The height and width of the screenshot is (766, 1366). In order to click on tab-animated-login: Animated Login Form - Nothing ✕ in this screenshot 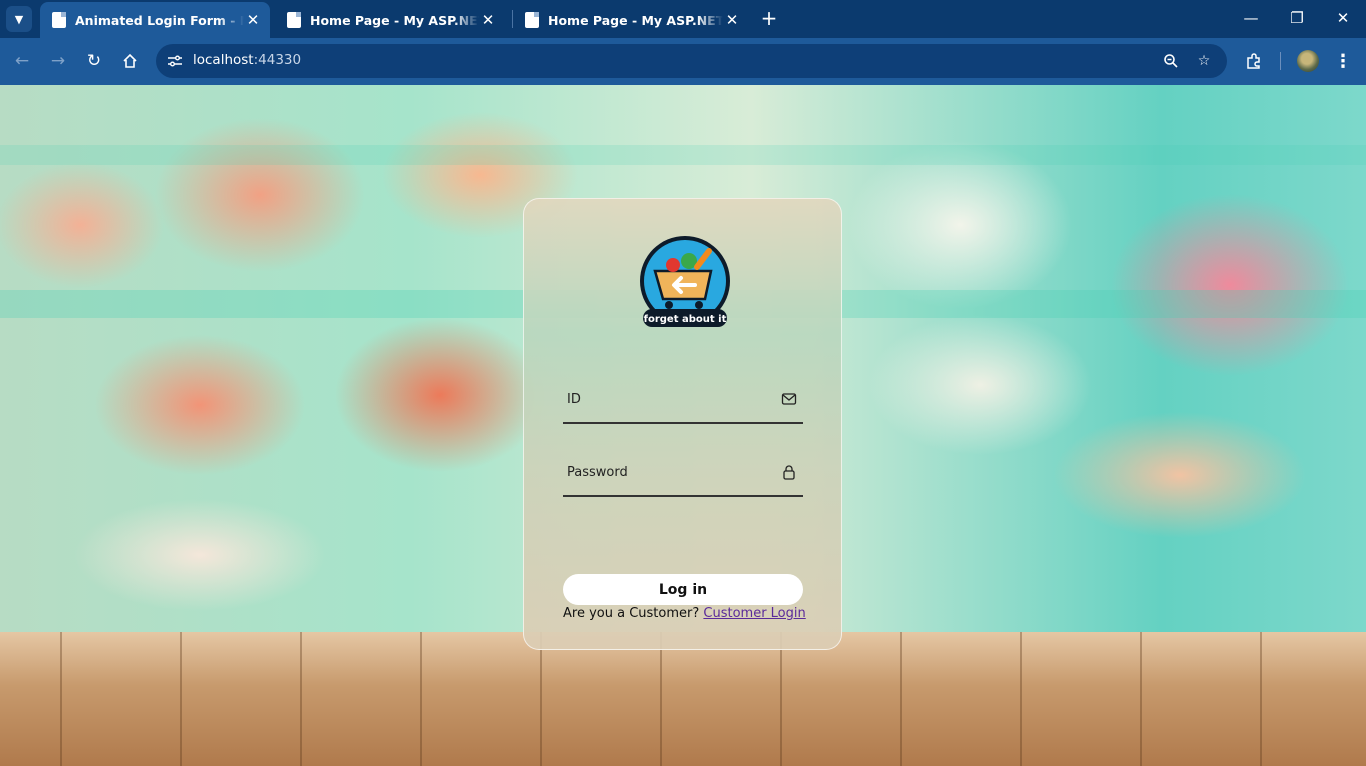, I will do `click(155, 20)`.